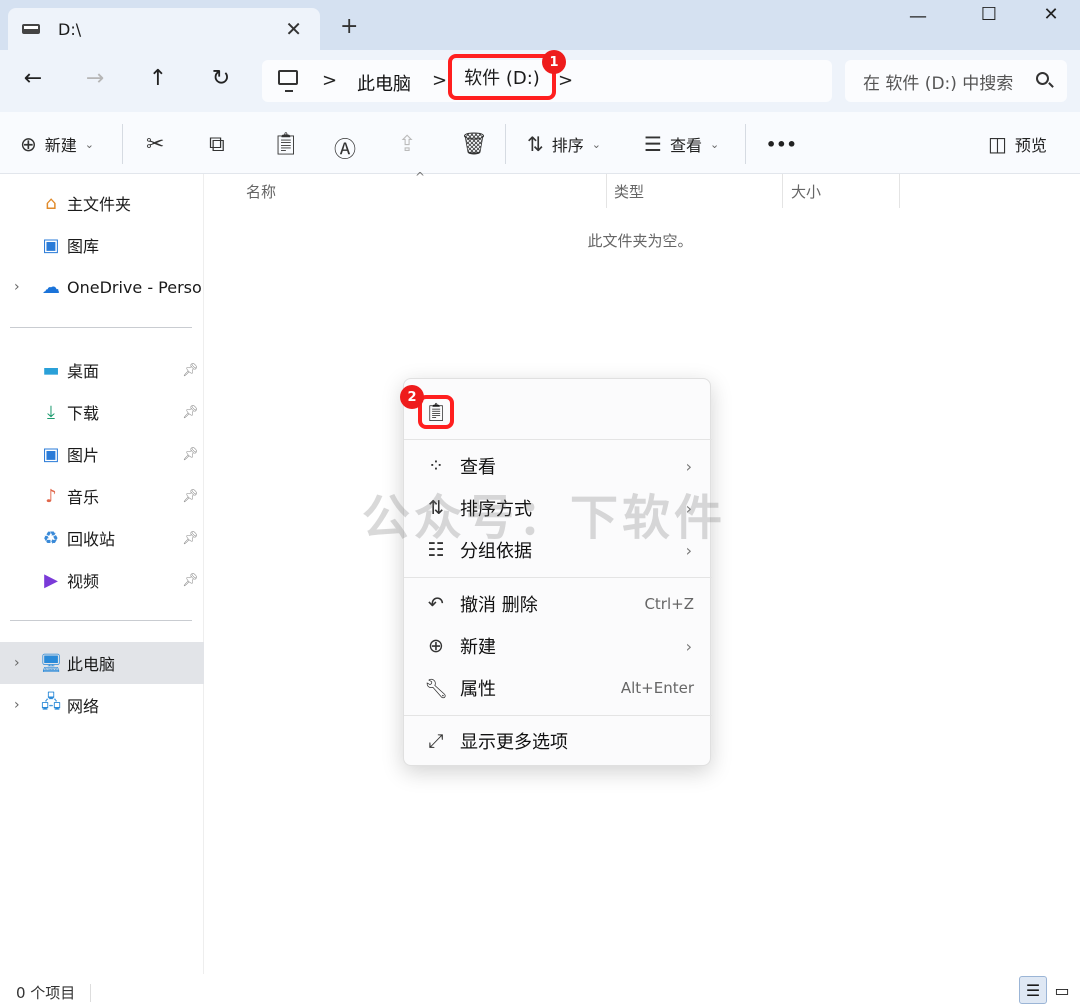 This screenshot has width=1080, height=1005. Describe the element at coordinates (558, 508) in the screenshot. I see `menu-item-sort-by: ⇅ 排序方式 ›` at that location.